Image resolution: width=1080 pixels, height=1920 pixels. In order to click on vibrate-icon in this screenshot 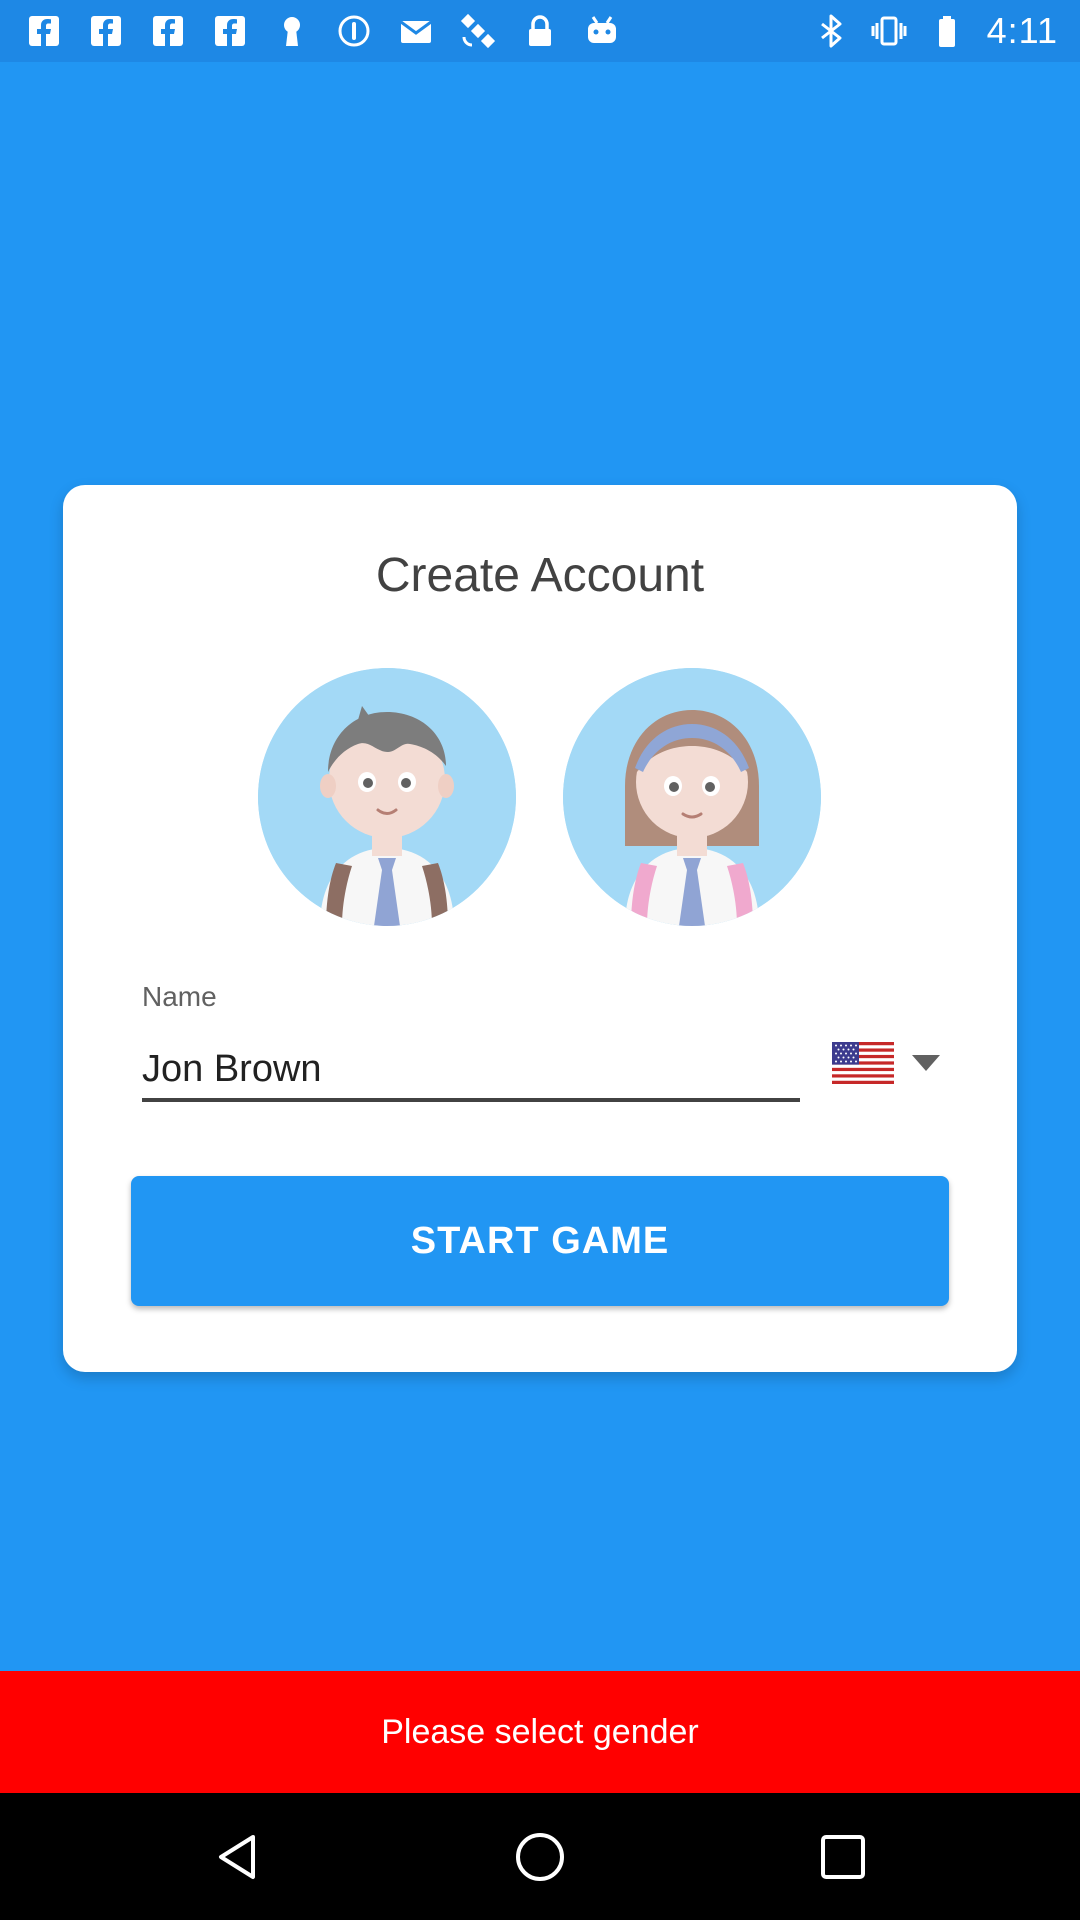, I will do `click(889, 31)`.